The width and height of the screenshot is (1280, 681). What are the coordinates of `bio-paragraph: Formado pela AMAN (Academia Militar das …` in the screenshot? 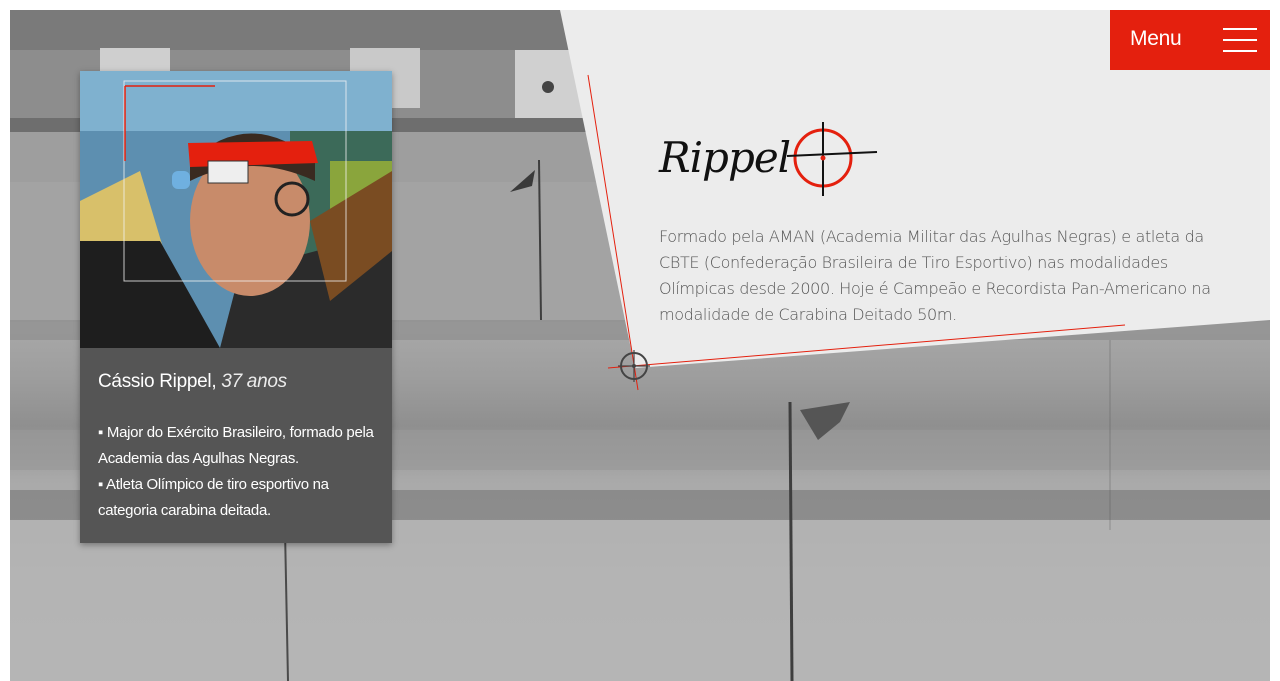 It's located at (935, 275).